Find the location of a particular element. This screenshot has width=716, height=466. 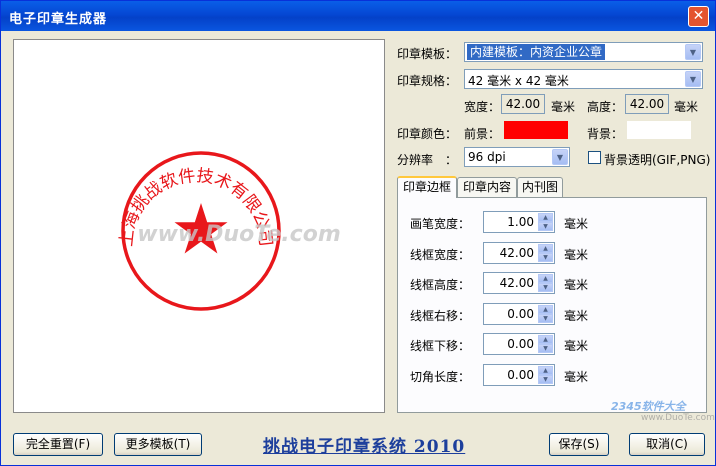

height-field: 42.00 is located at coordinates (647, 104).